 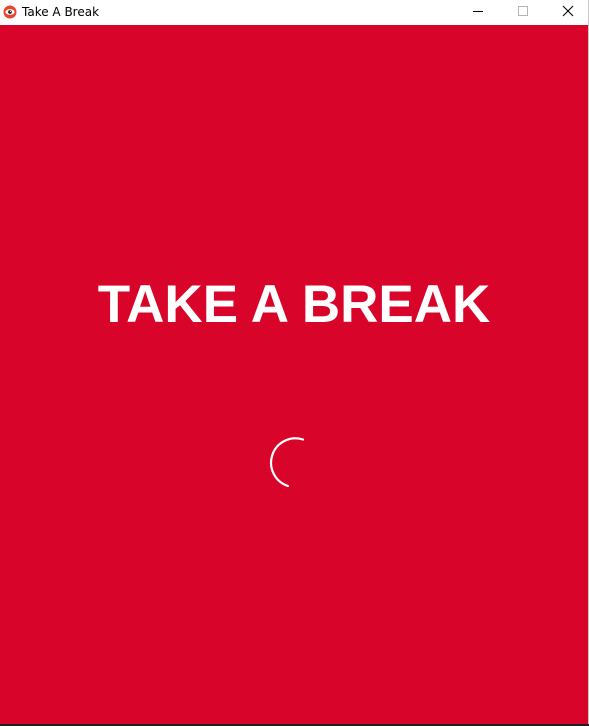 I want to click on window-title: Take A Break, so click(x=61, y=12).